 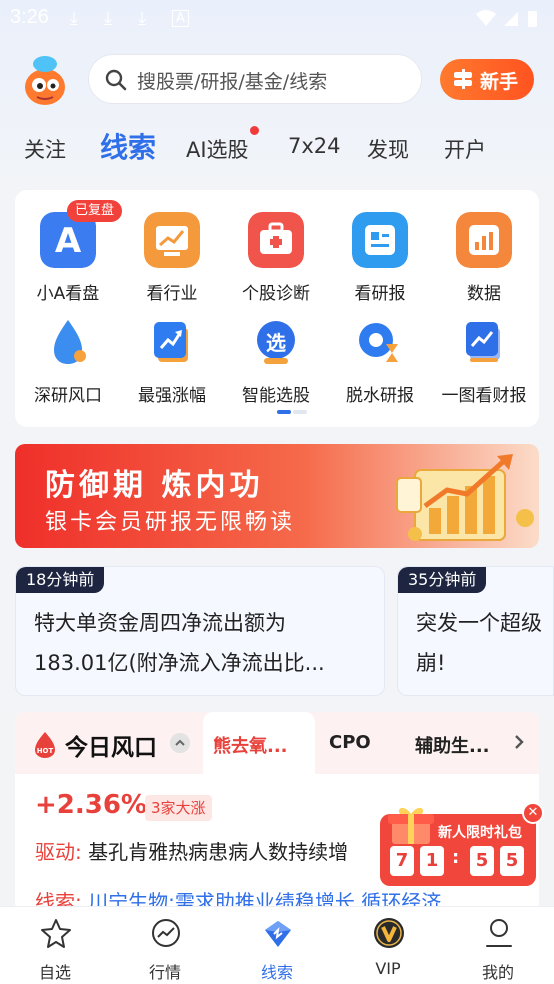 What do you see at coordinates (154, 485) in the screenshot?
I see `banner-title: 防御期 炼内功` at bounding box center [154, 485].